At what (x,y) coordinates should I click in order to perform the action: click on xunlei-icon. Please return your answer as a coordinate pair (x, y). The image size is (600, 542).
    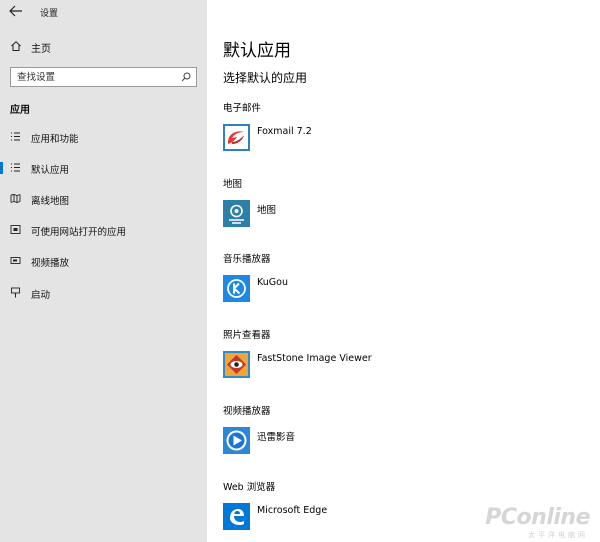
    Looking at the image, I should click on (236, 440).